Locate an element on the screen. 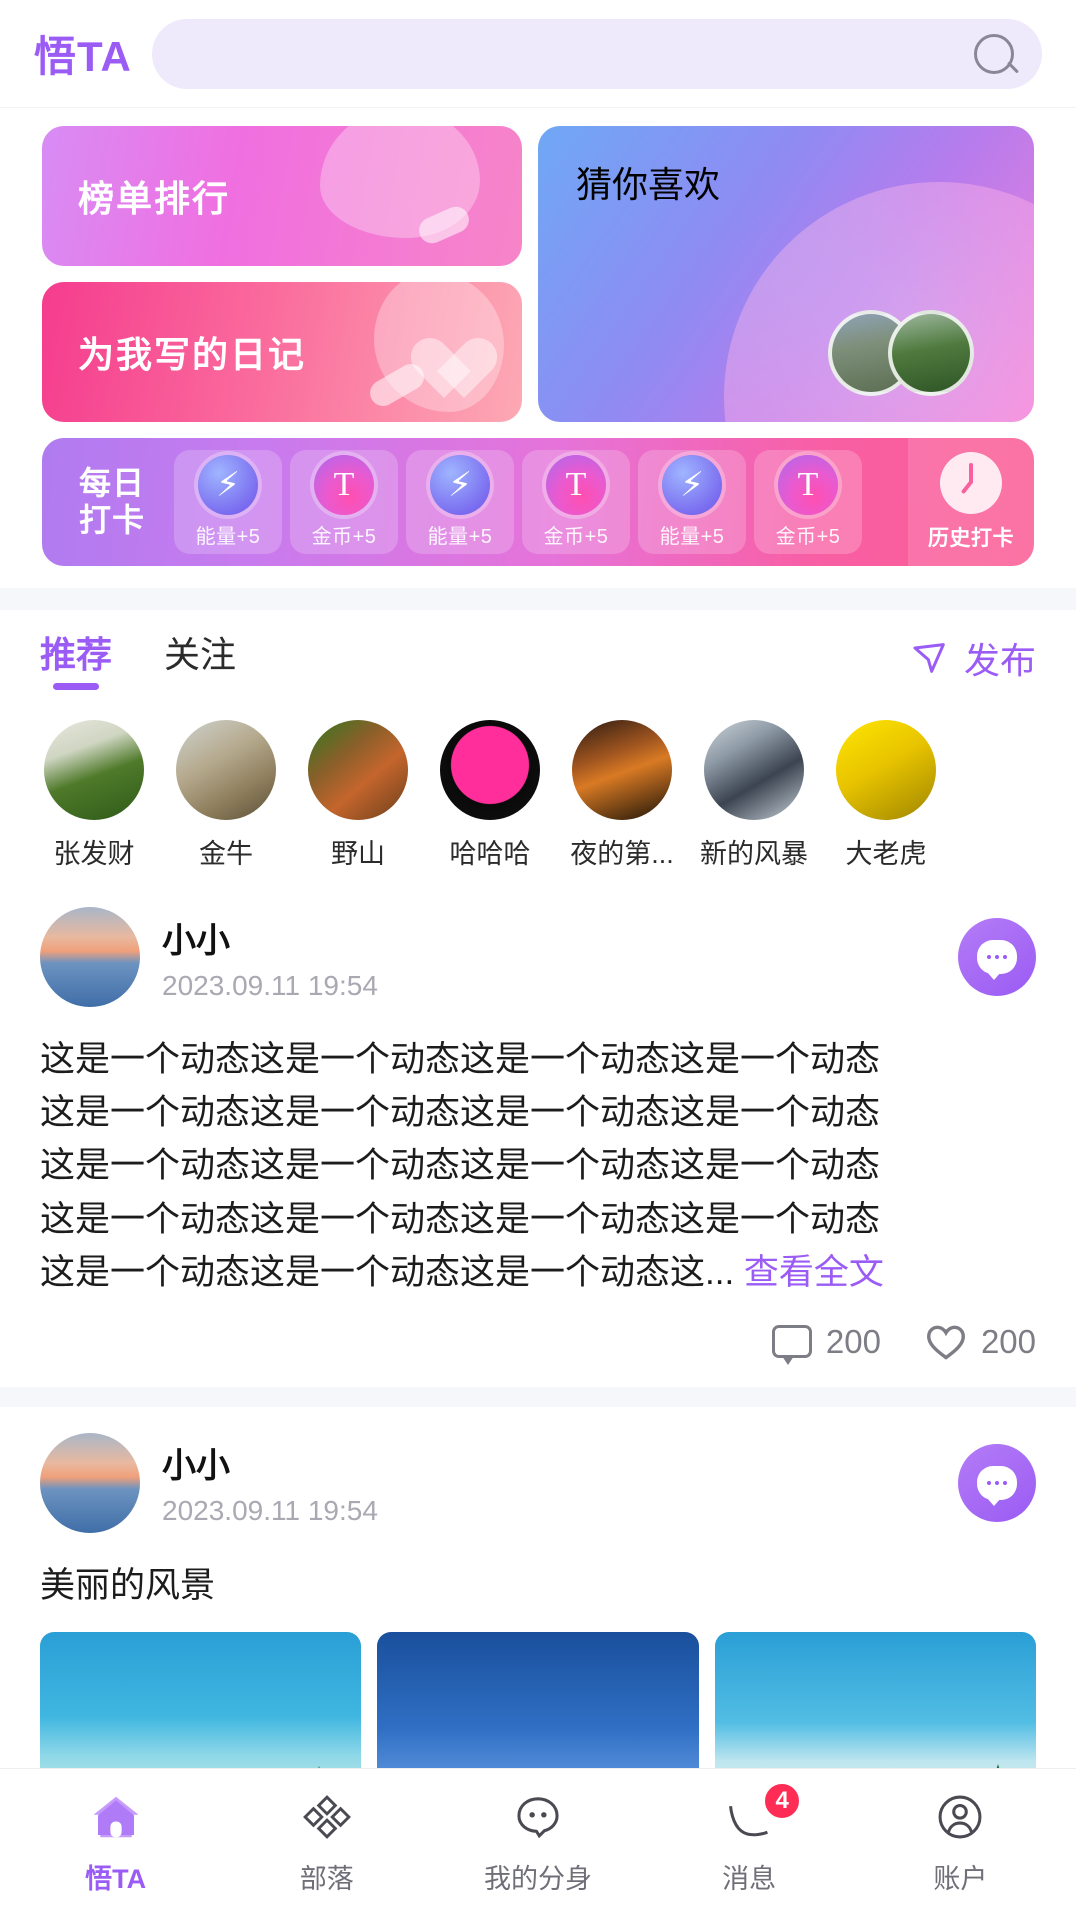 Image resolution: width=1076 pixels, height=1916 pixels. heart-icon is located at coordinates (463, 372).